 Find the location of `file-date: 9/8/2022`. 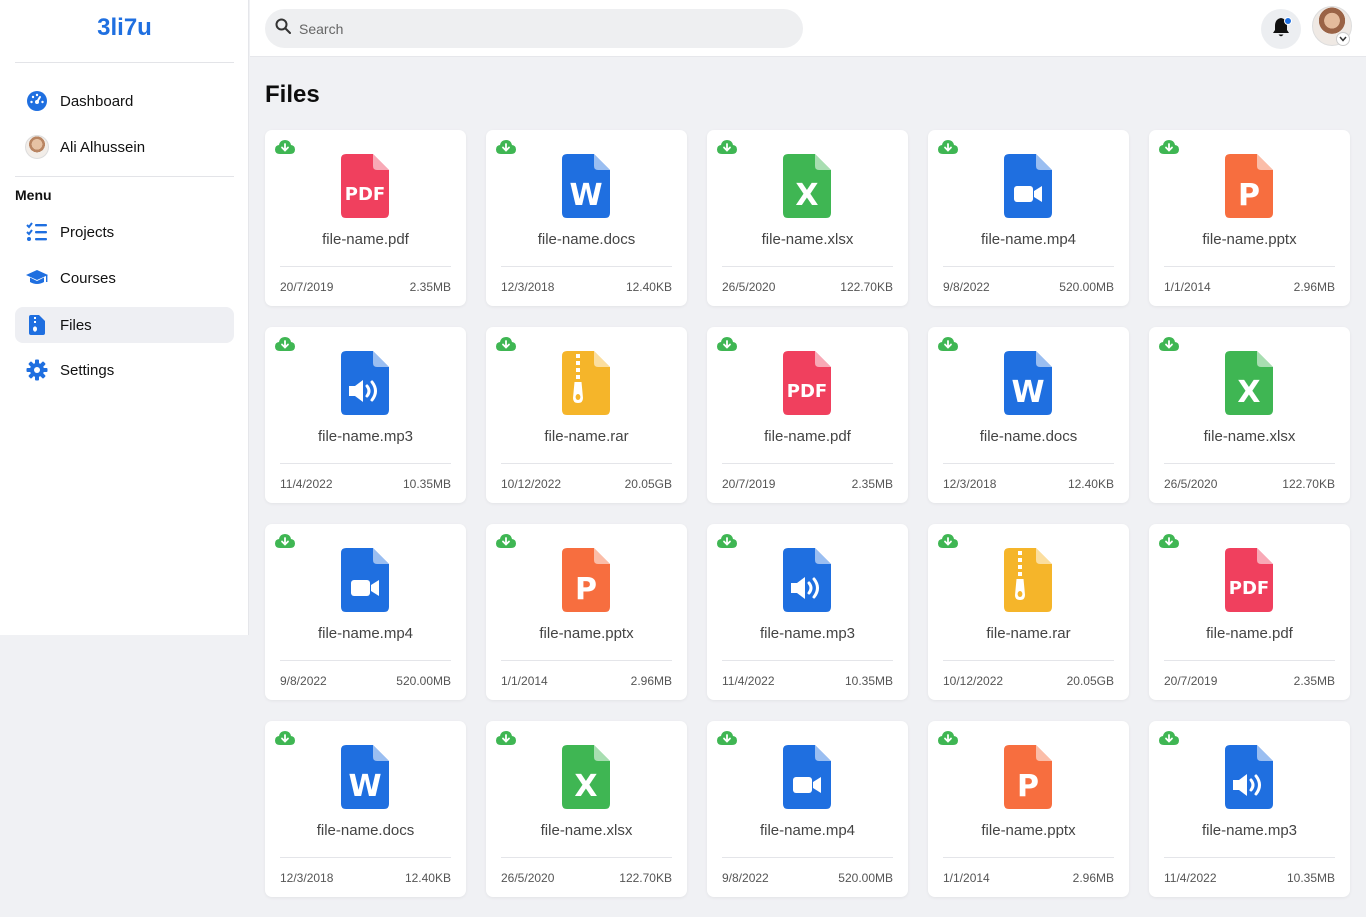

file-date: 9/8/2022 is located at coordinates (303, 681).